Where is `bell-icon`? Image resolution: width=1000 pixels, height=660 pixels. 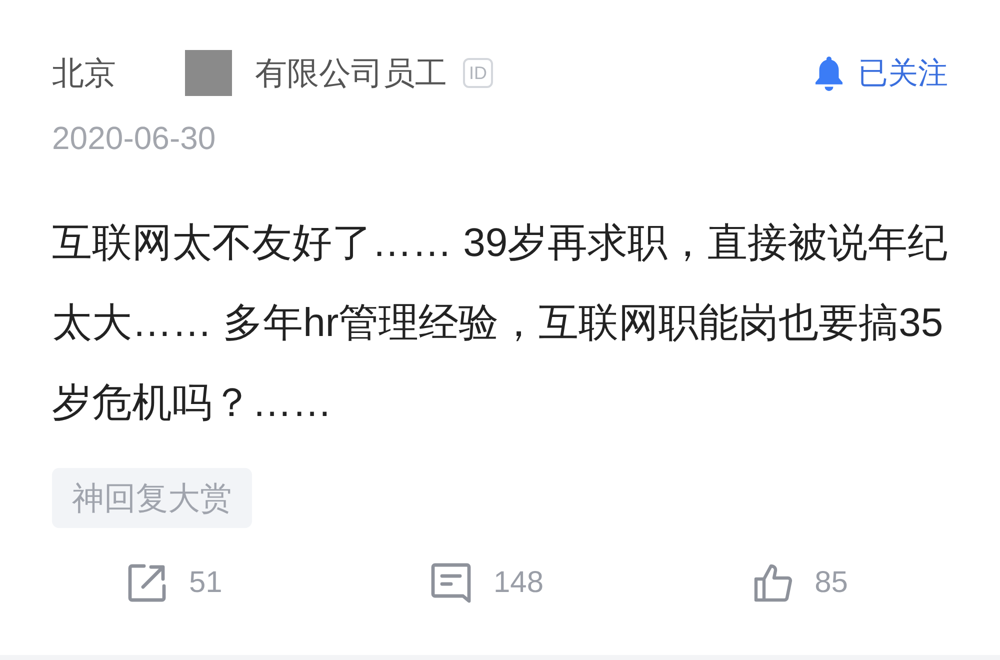 bell-icon is located at coordinates (829, 73).